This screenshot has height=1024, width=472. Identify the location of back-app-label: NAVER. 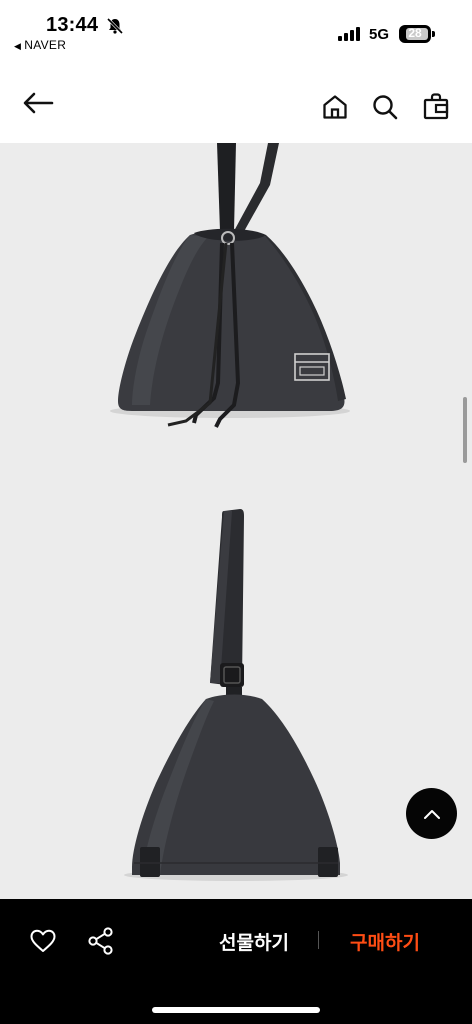
(45, 45).